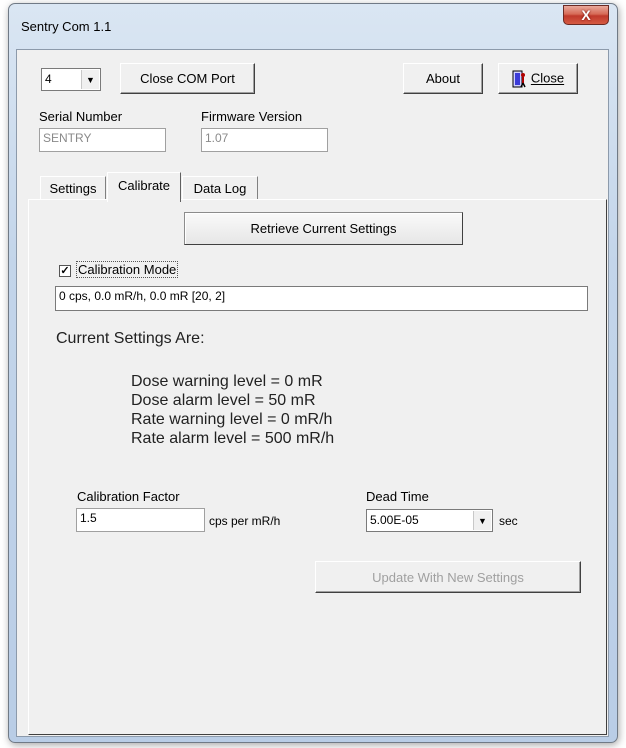 The height and width of the screenshot is (748, 626). Describe the element at coordinates (448, 577) in the screenshot. I see `update-settings-button: Update With New Settings` at that location.